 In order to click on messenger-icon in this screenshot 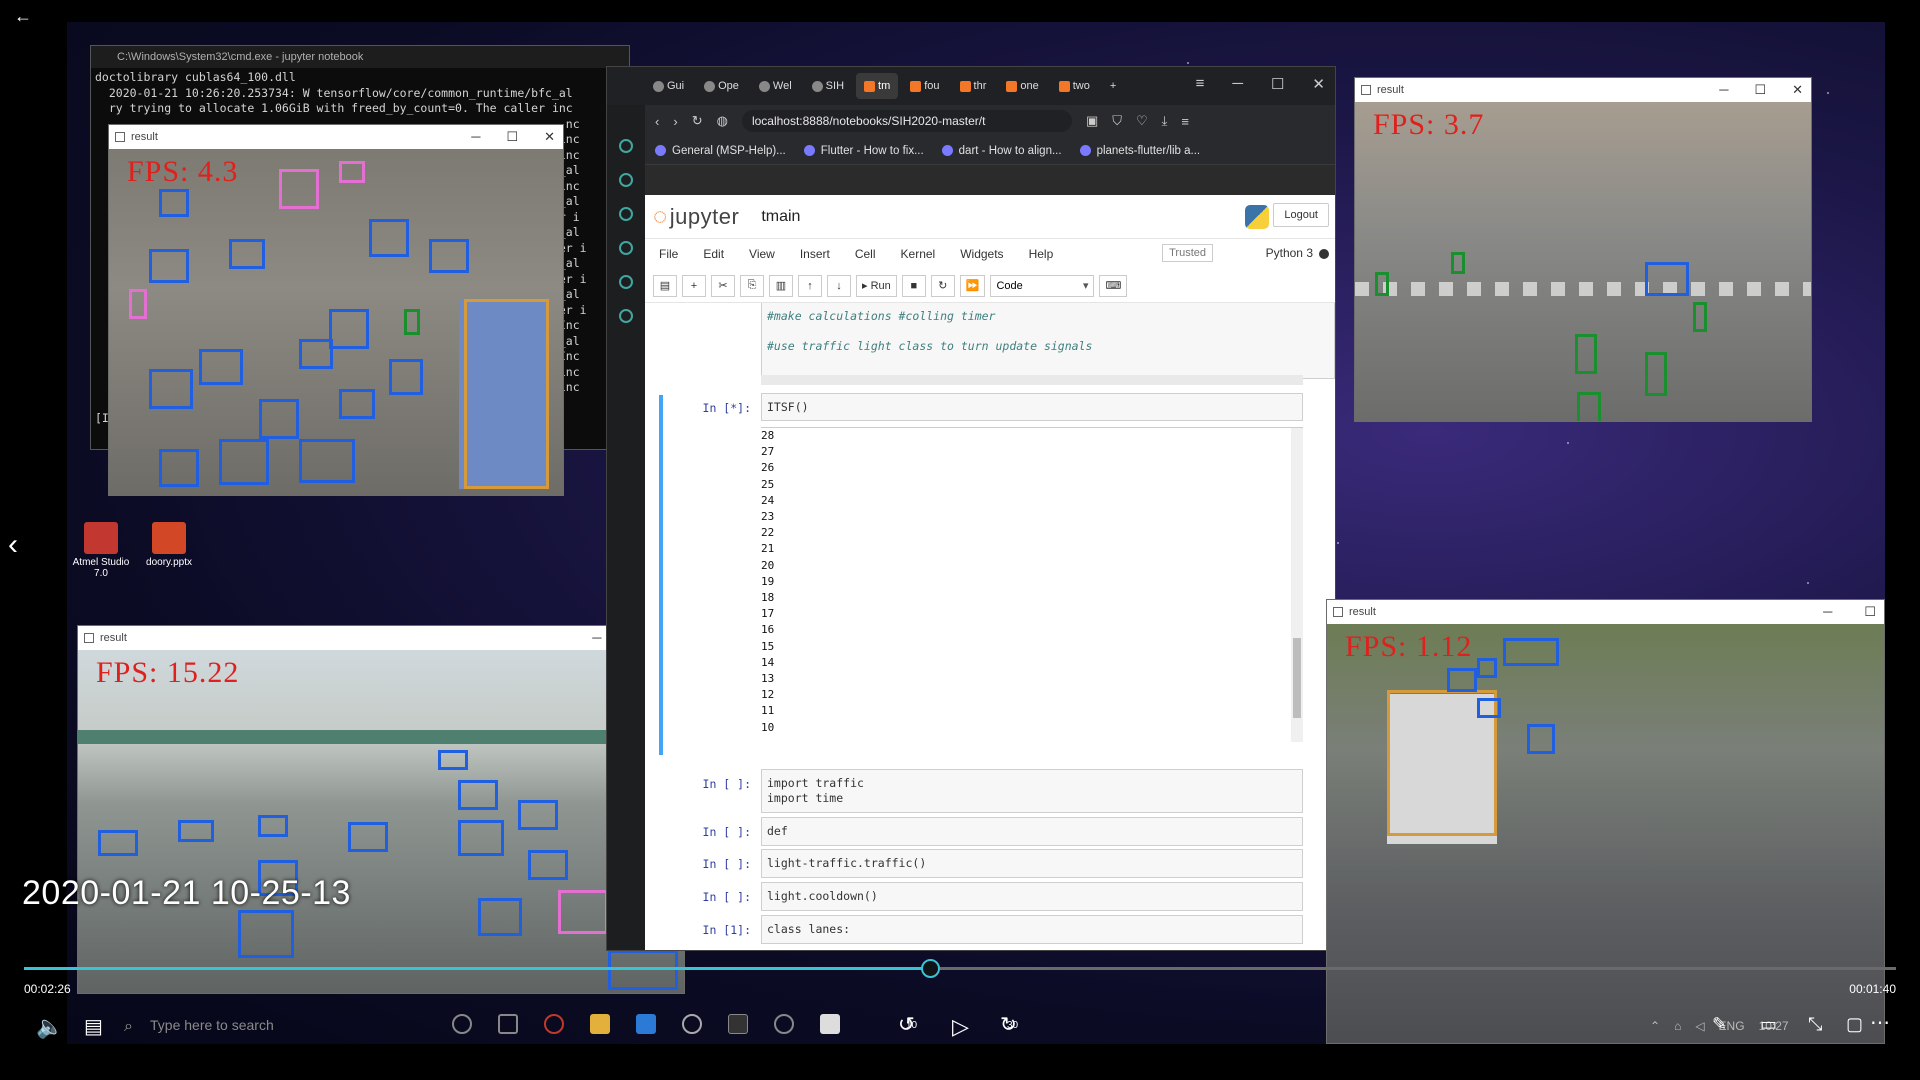, I will do `click(626, 146)`.